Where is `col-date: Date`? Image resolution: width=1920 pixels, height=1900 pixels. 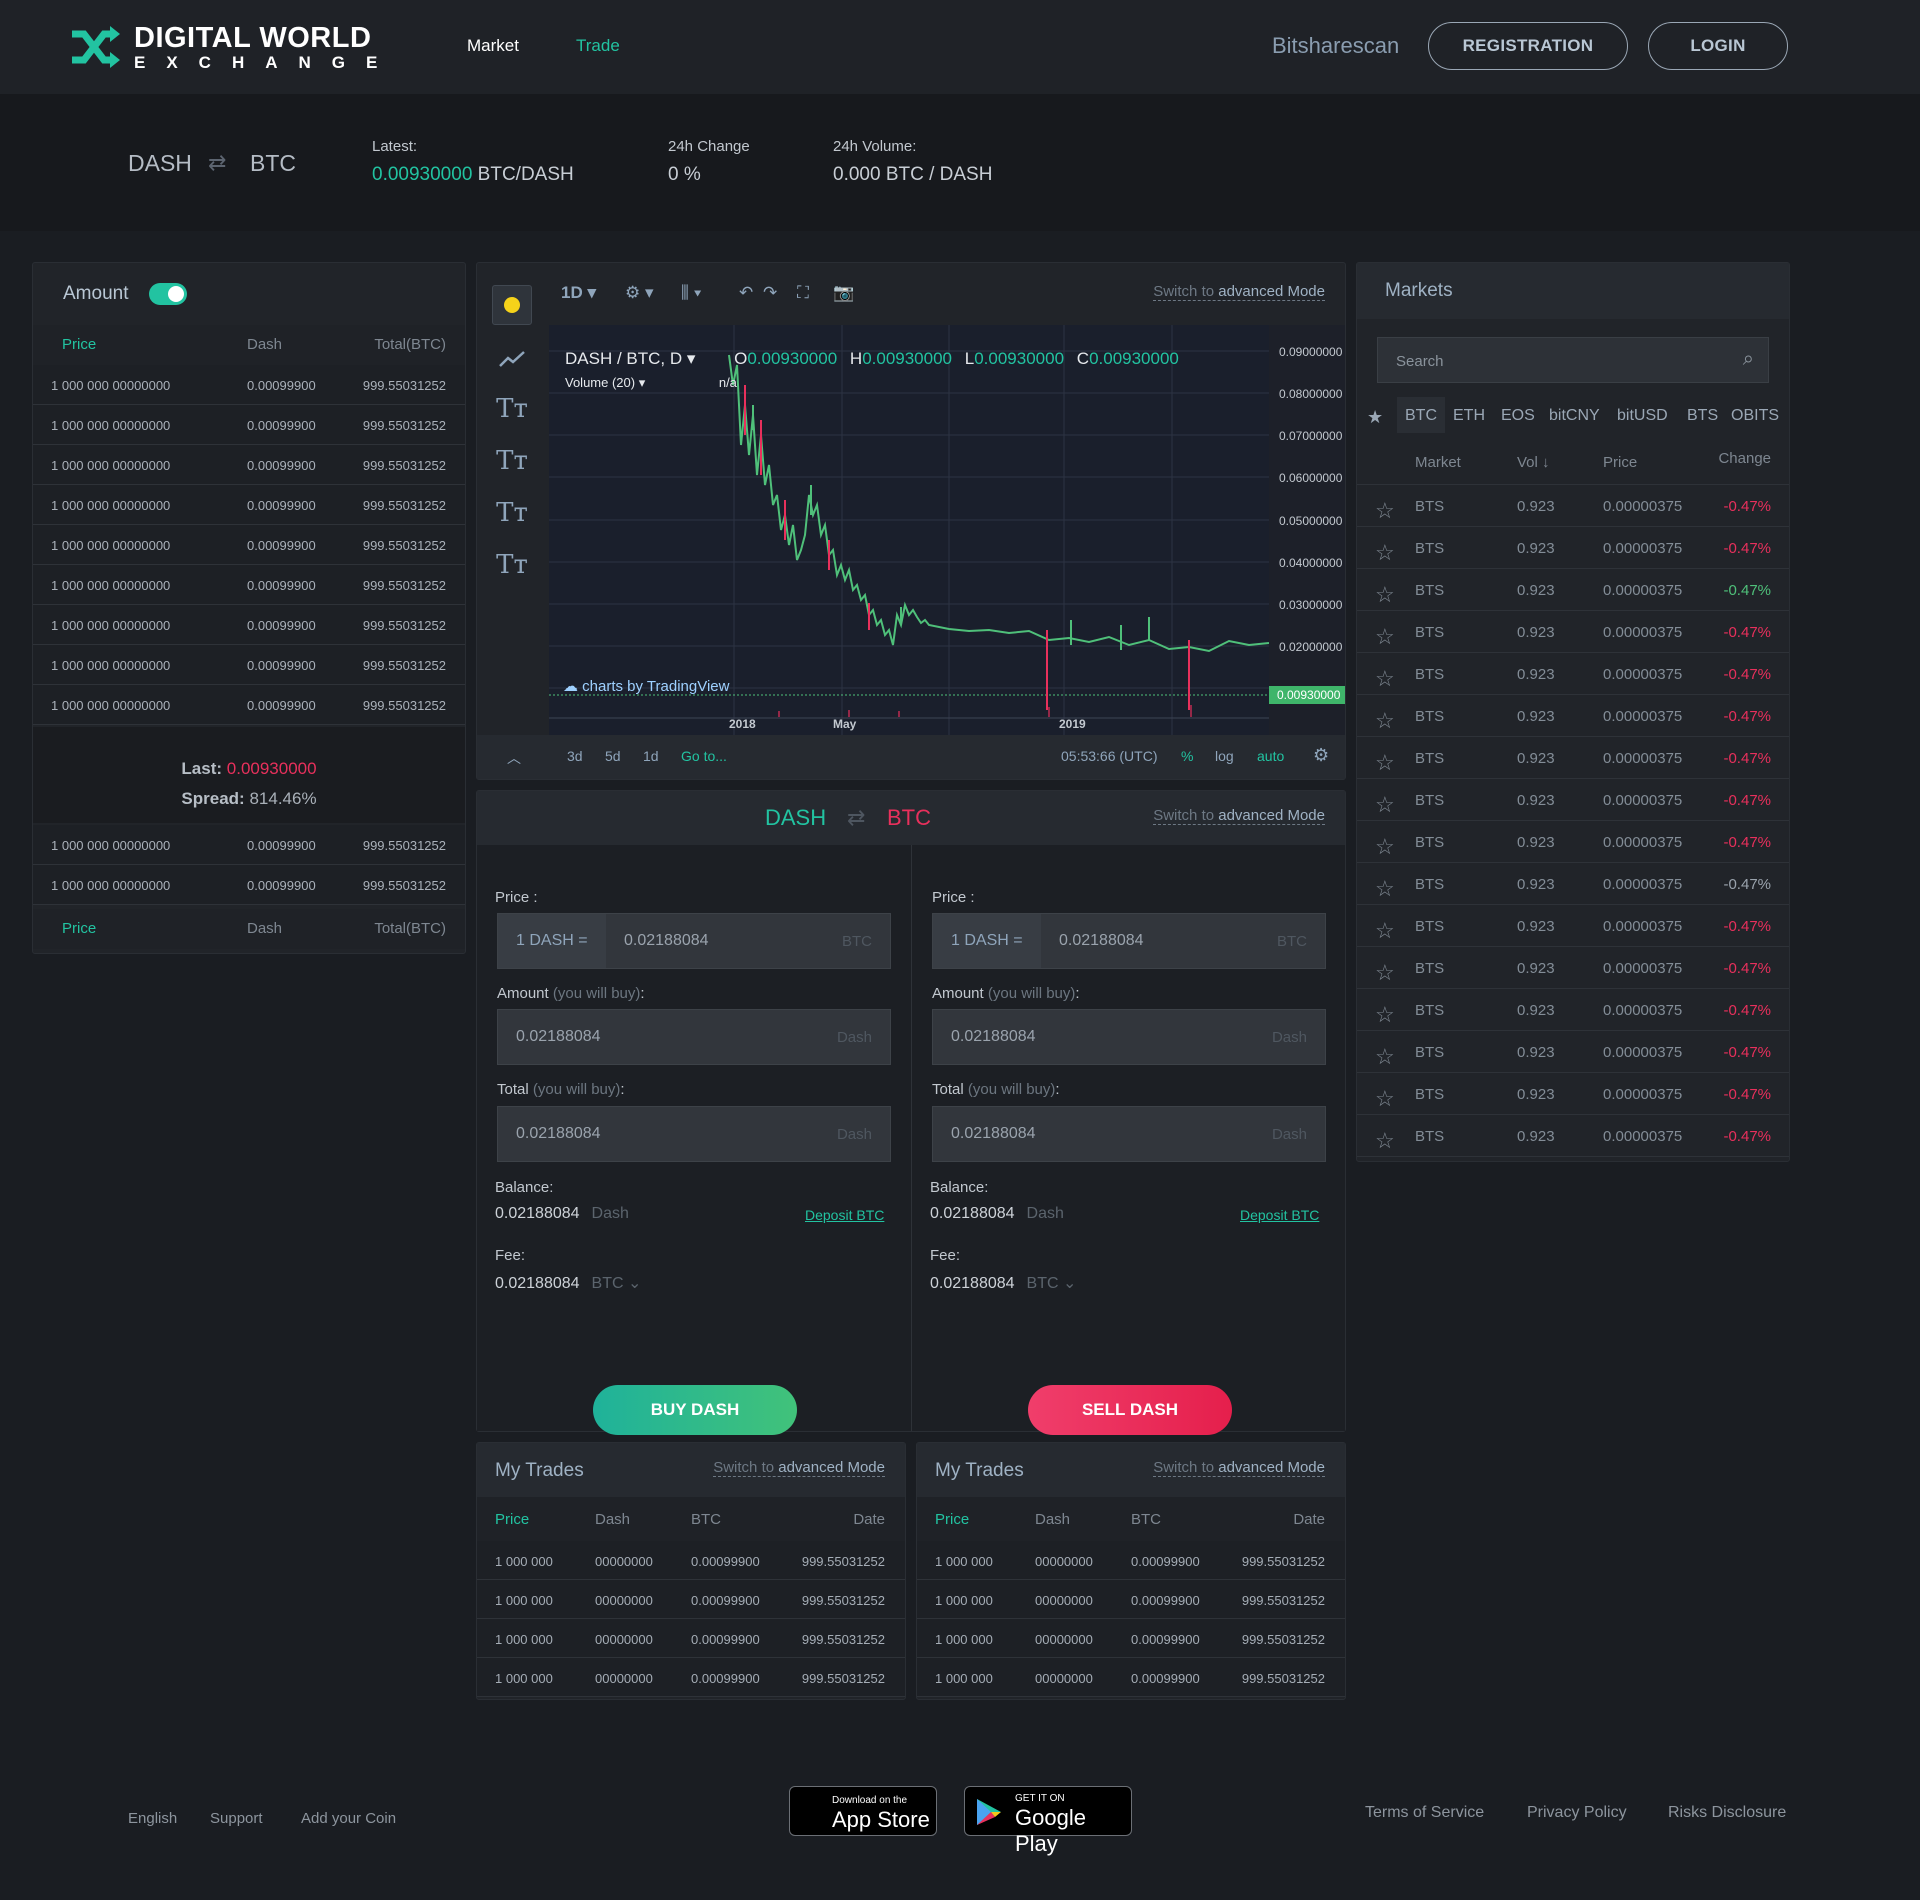 col-date: Date is located at coordinates (869, 1519).